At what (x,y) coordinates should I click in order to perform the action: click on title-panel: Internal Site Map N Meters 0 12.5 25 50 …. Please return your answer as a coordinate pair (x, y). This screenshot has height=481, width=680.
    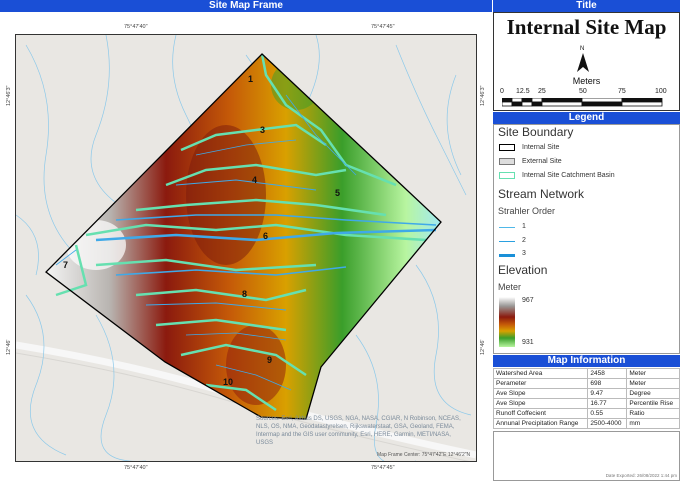
    Looking at the image, I should click on (586, 61).